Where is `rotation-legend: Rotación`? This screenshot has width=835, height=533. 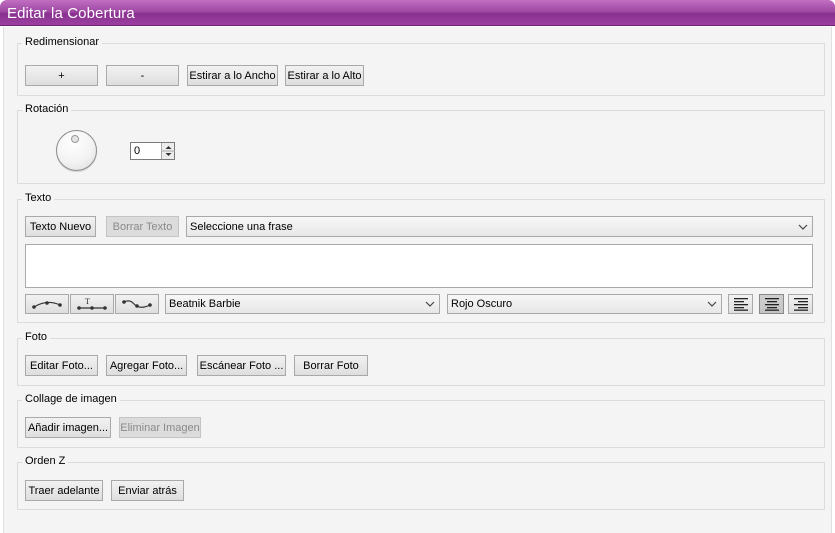
rotation-legend: Rotación is located at coordinates (47, 109).